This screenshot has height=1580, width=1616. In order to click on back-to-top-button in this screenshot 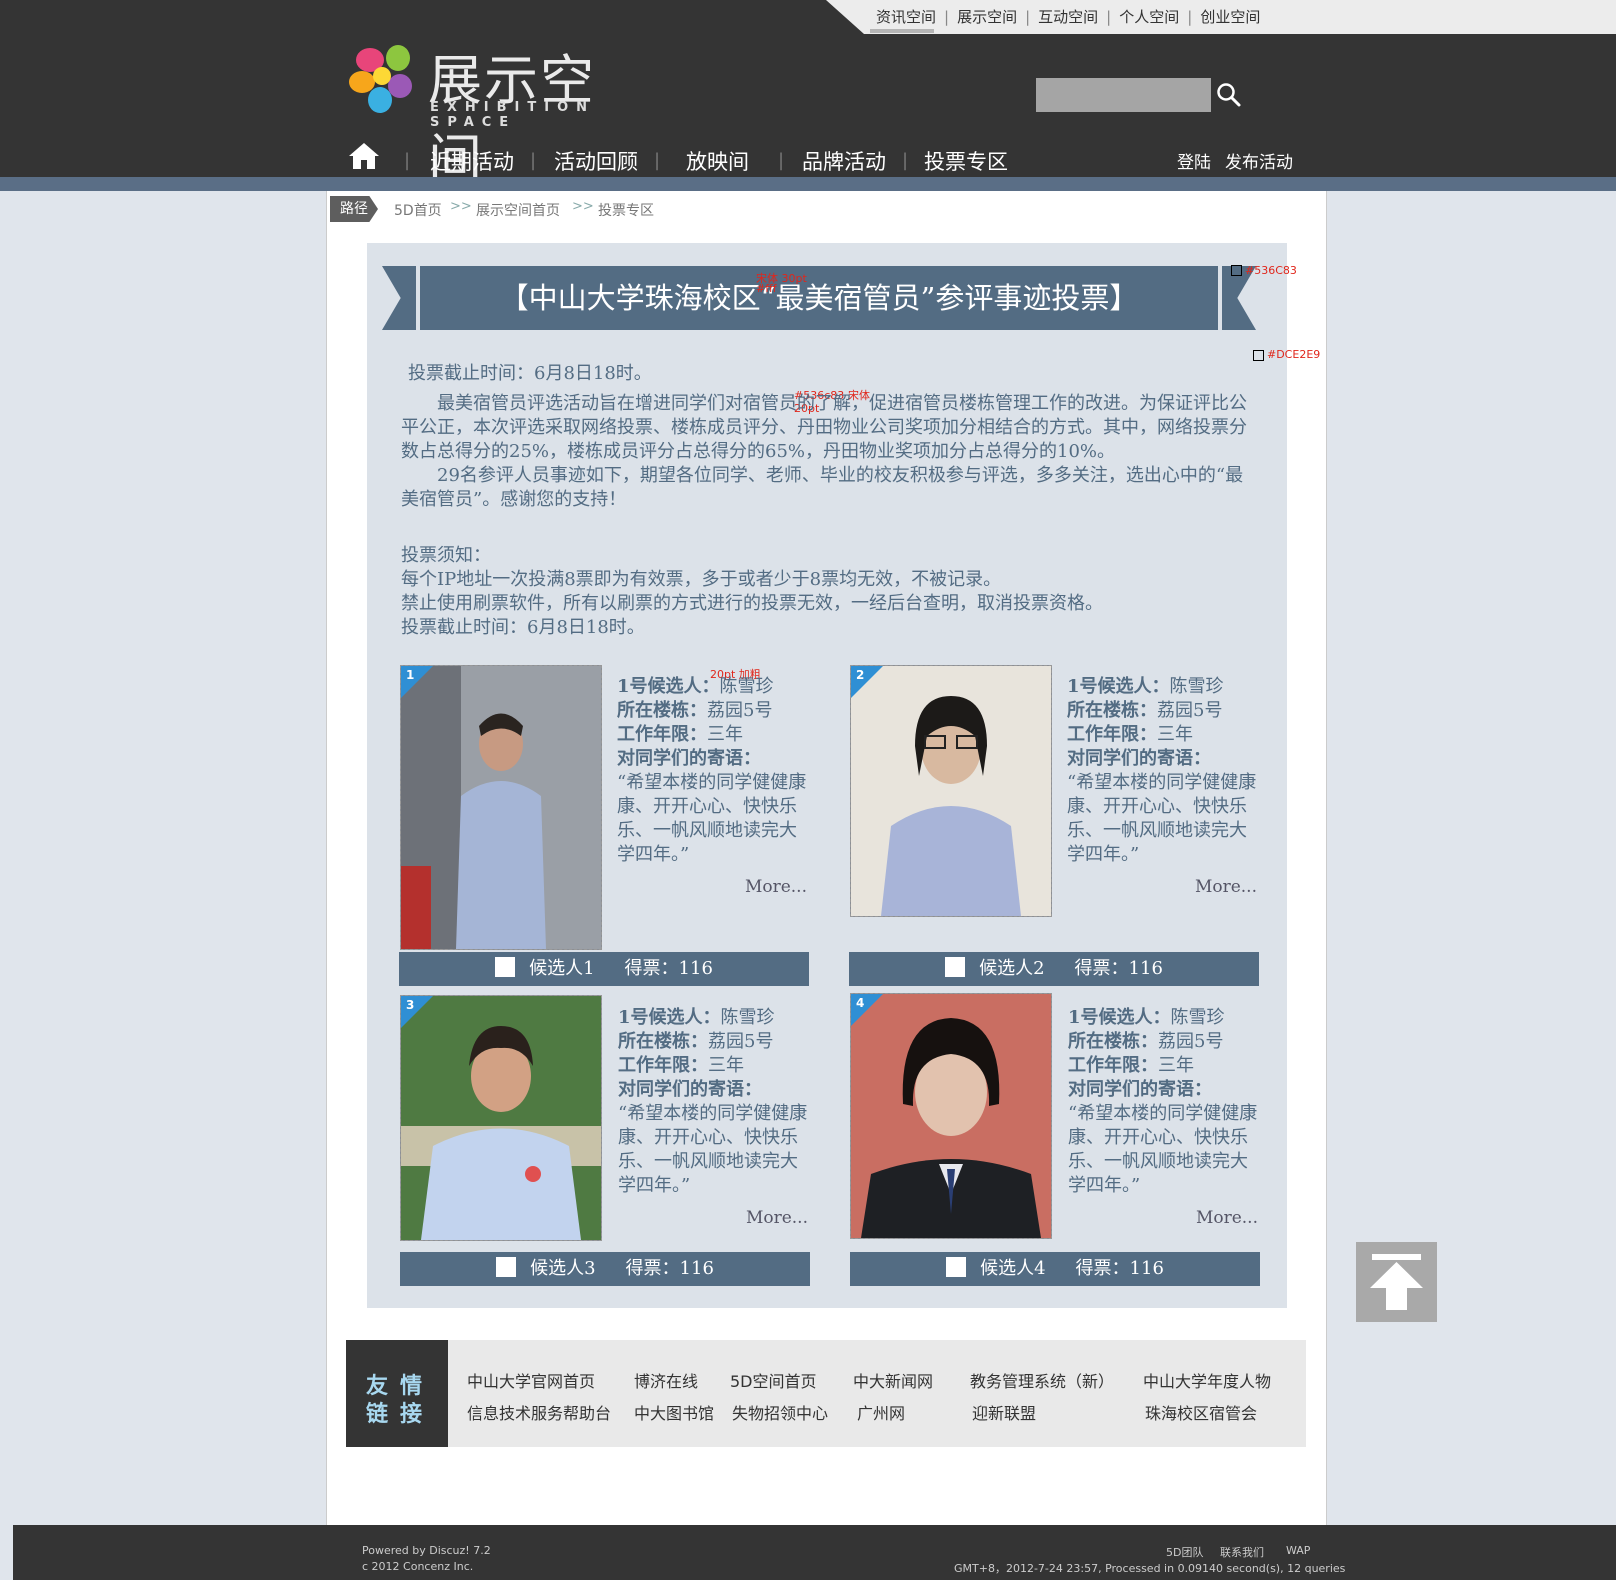, I will do `click(1396, 1282)`.